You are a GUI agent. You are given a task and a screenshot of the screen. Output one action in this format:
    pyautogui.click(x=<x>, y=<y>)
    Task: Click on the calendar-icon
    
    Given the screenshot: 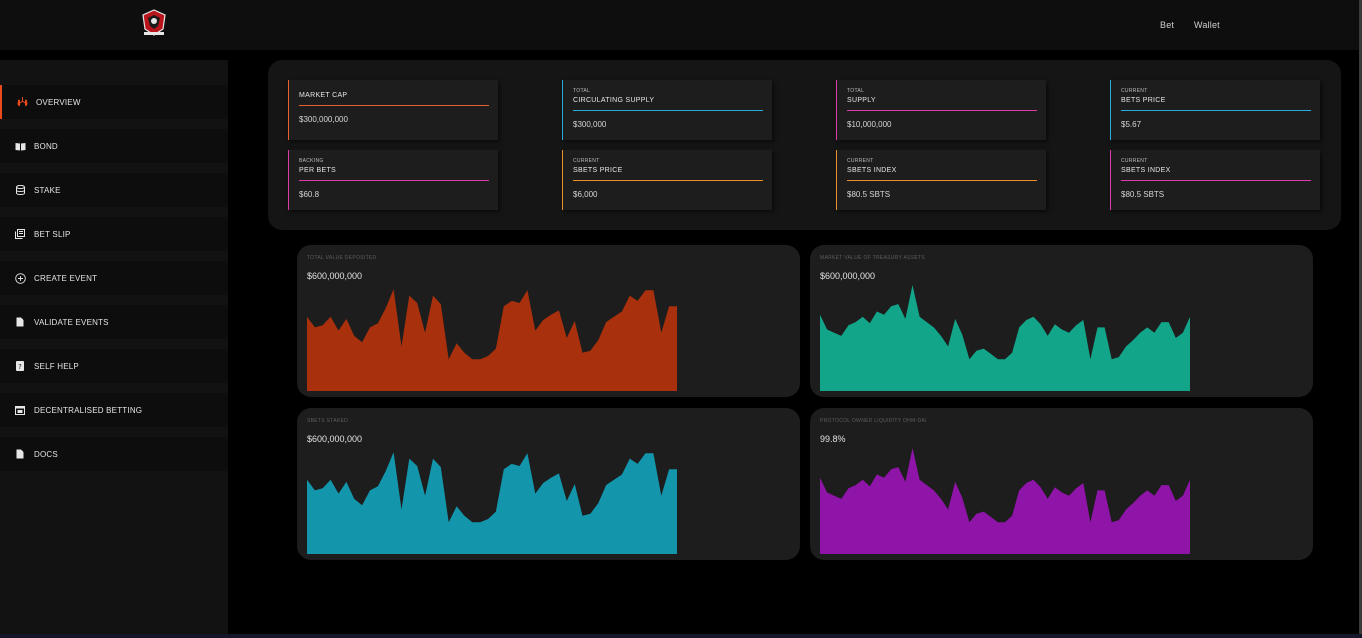 What is the action you would take?
    pyautogui.click(x=20, y=410)
    